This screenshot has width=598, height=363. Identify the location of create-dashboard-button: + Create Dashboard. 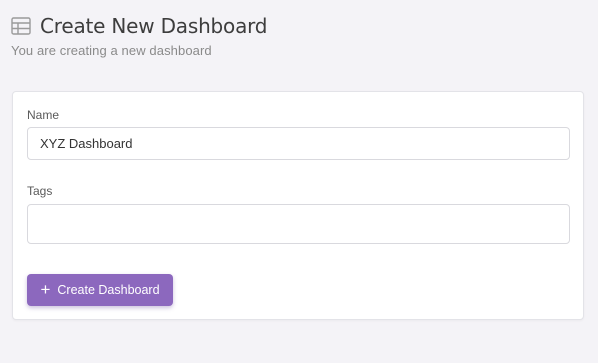
(100, 290).